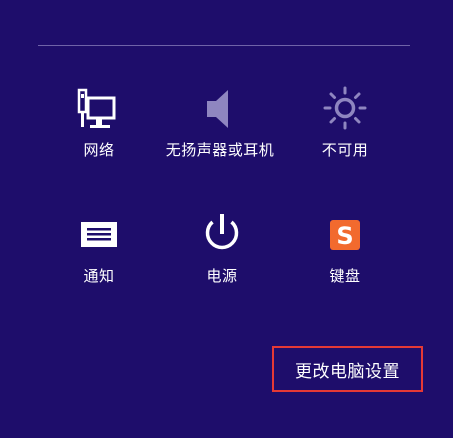 The width and height of the screenshot is (453, 438). I want to click on svg-text: S, so click(344, 236).